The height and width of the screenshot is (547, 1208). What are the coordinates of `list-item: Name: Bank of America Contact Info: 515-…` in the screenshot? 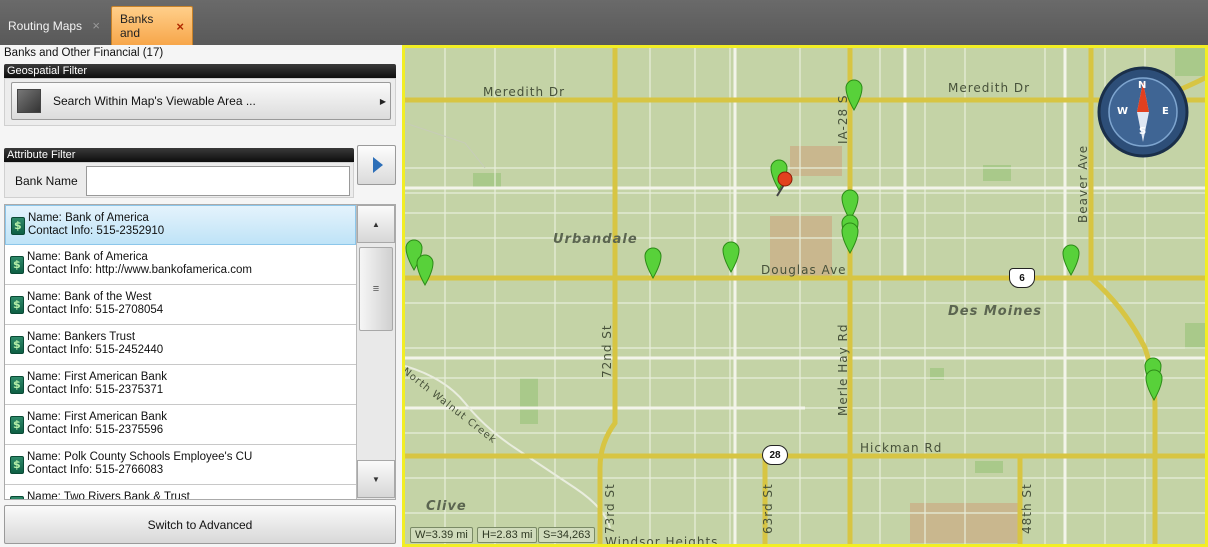 It's located at (180, 225).